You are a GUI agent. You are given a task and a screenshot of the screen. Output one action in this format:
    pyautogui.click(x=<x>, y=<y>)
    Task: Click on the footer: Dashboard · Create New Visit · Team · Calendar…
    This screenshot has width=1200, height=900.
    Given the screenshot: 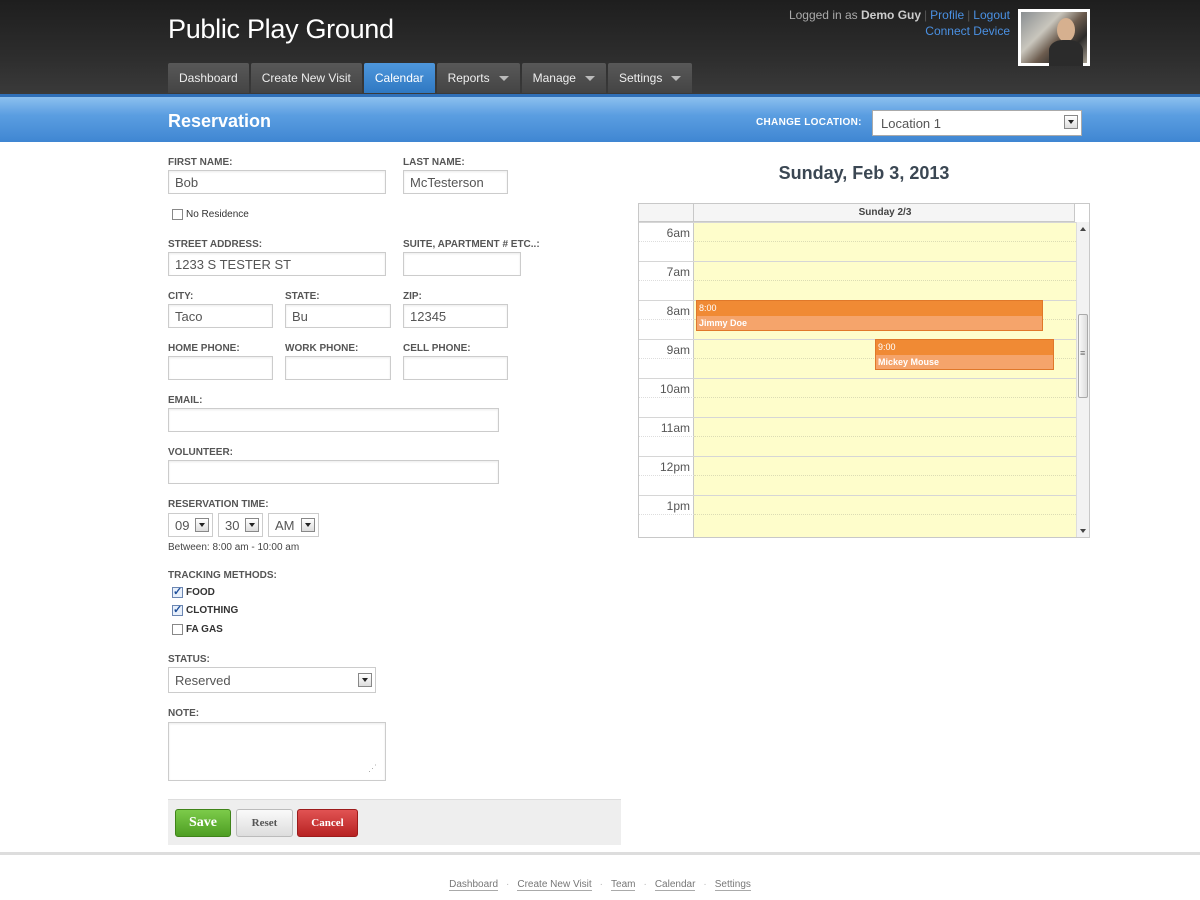 What is the action you would take?
    pyautogui.click(x=600, y=876)
    